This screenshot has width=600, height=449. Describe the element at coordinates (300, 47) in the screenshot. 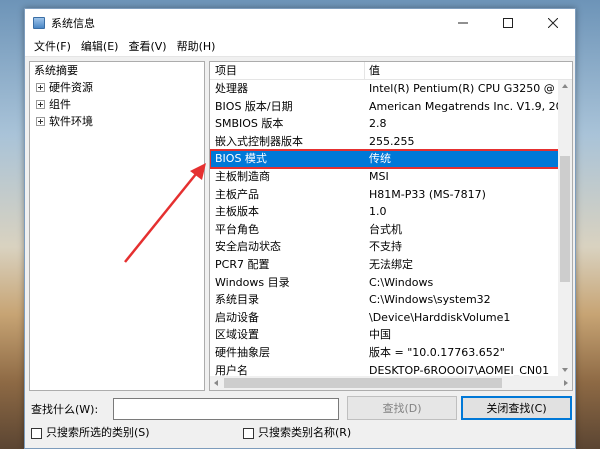

I see `menu-bar: 文件(F) 编辑(E) 查看(V) 帮助(H)` at that location.